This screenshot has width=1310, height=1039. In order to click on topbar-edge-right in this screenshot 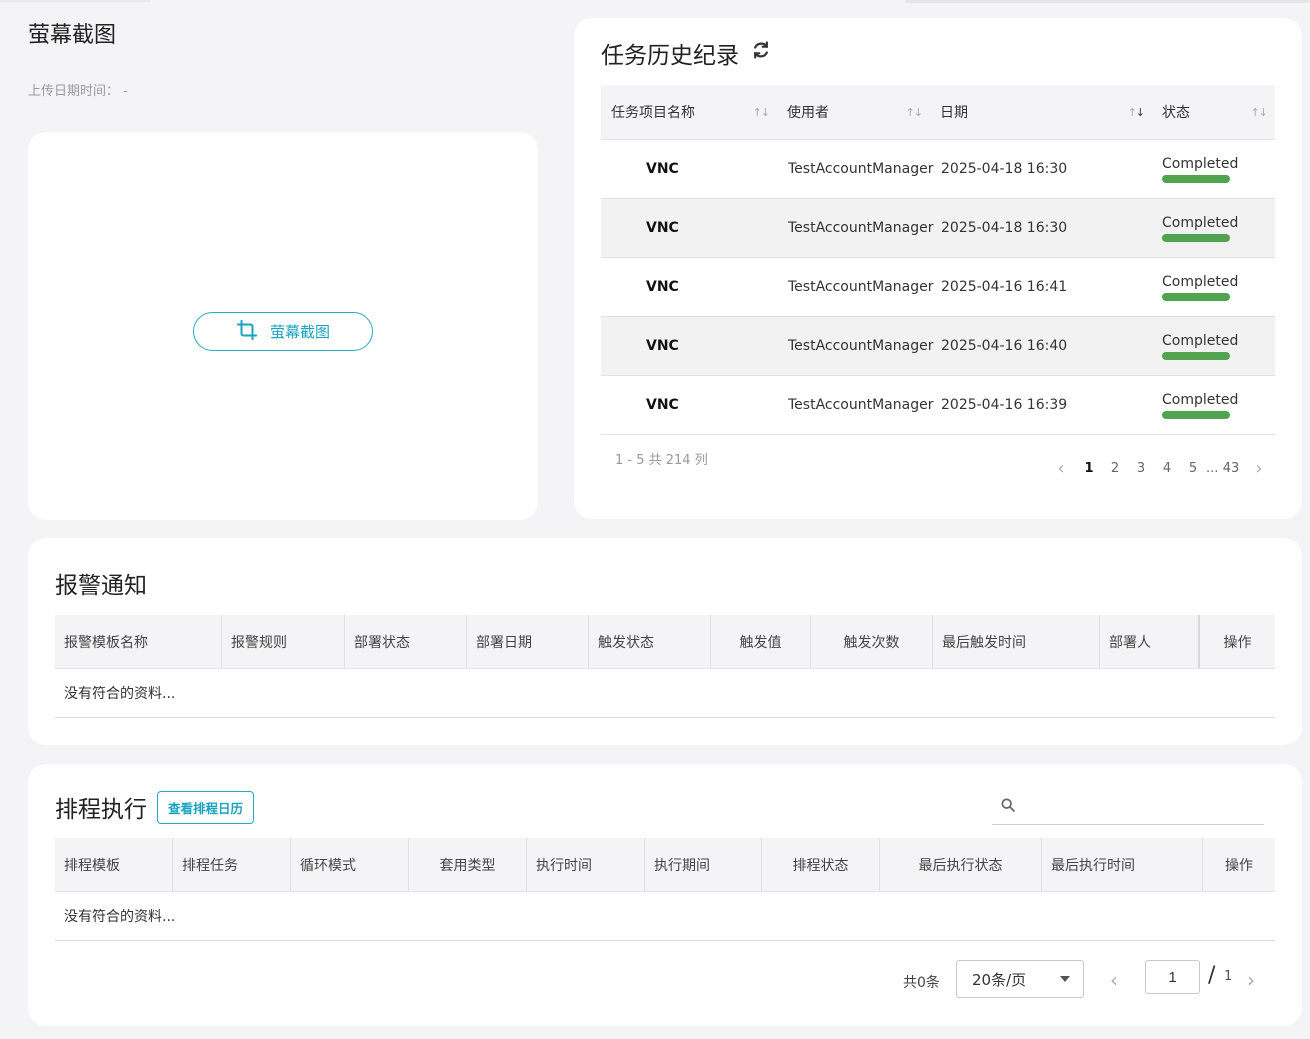, I will do `click(1107, 1)`.